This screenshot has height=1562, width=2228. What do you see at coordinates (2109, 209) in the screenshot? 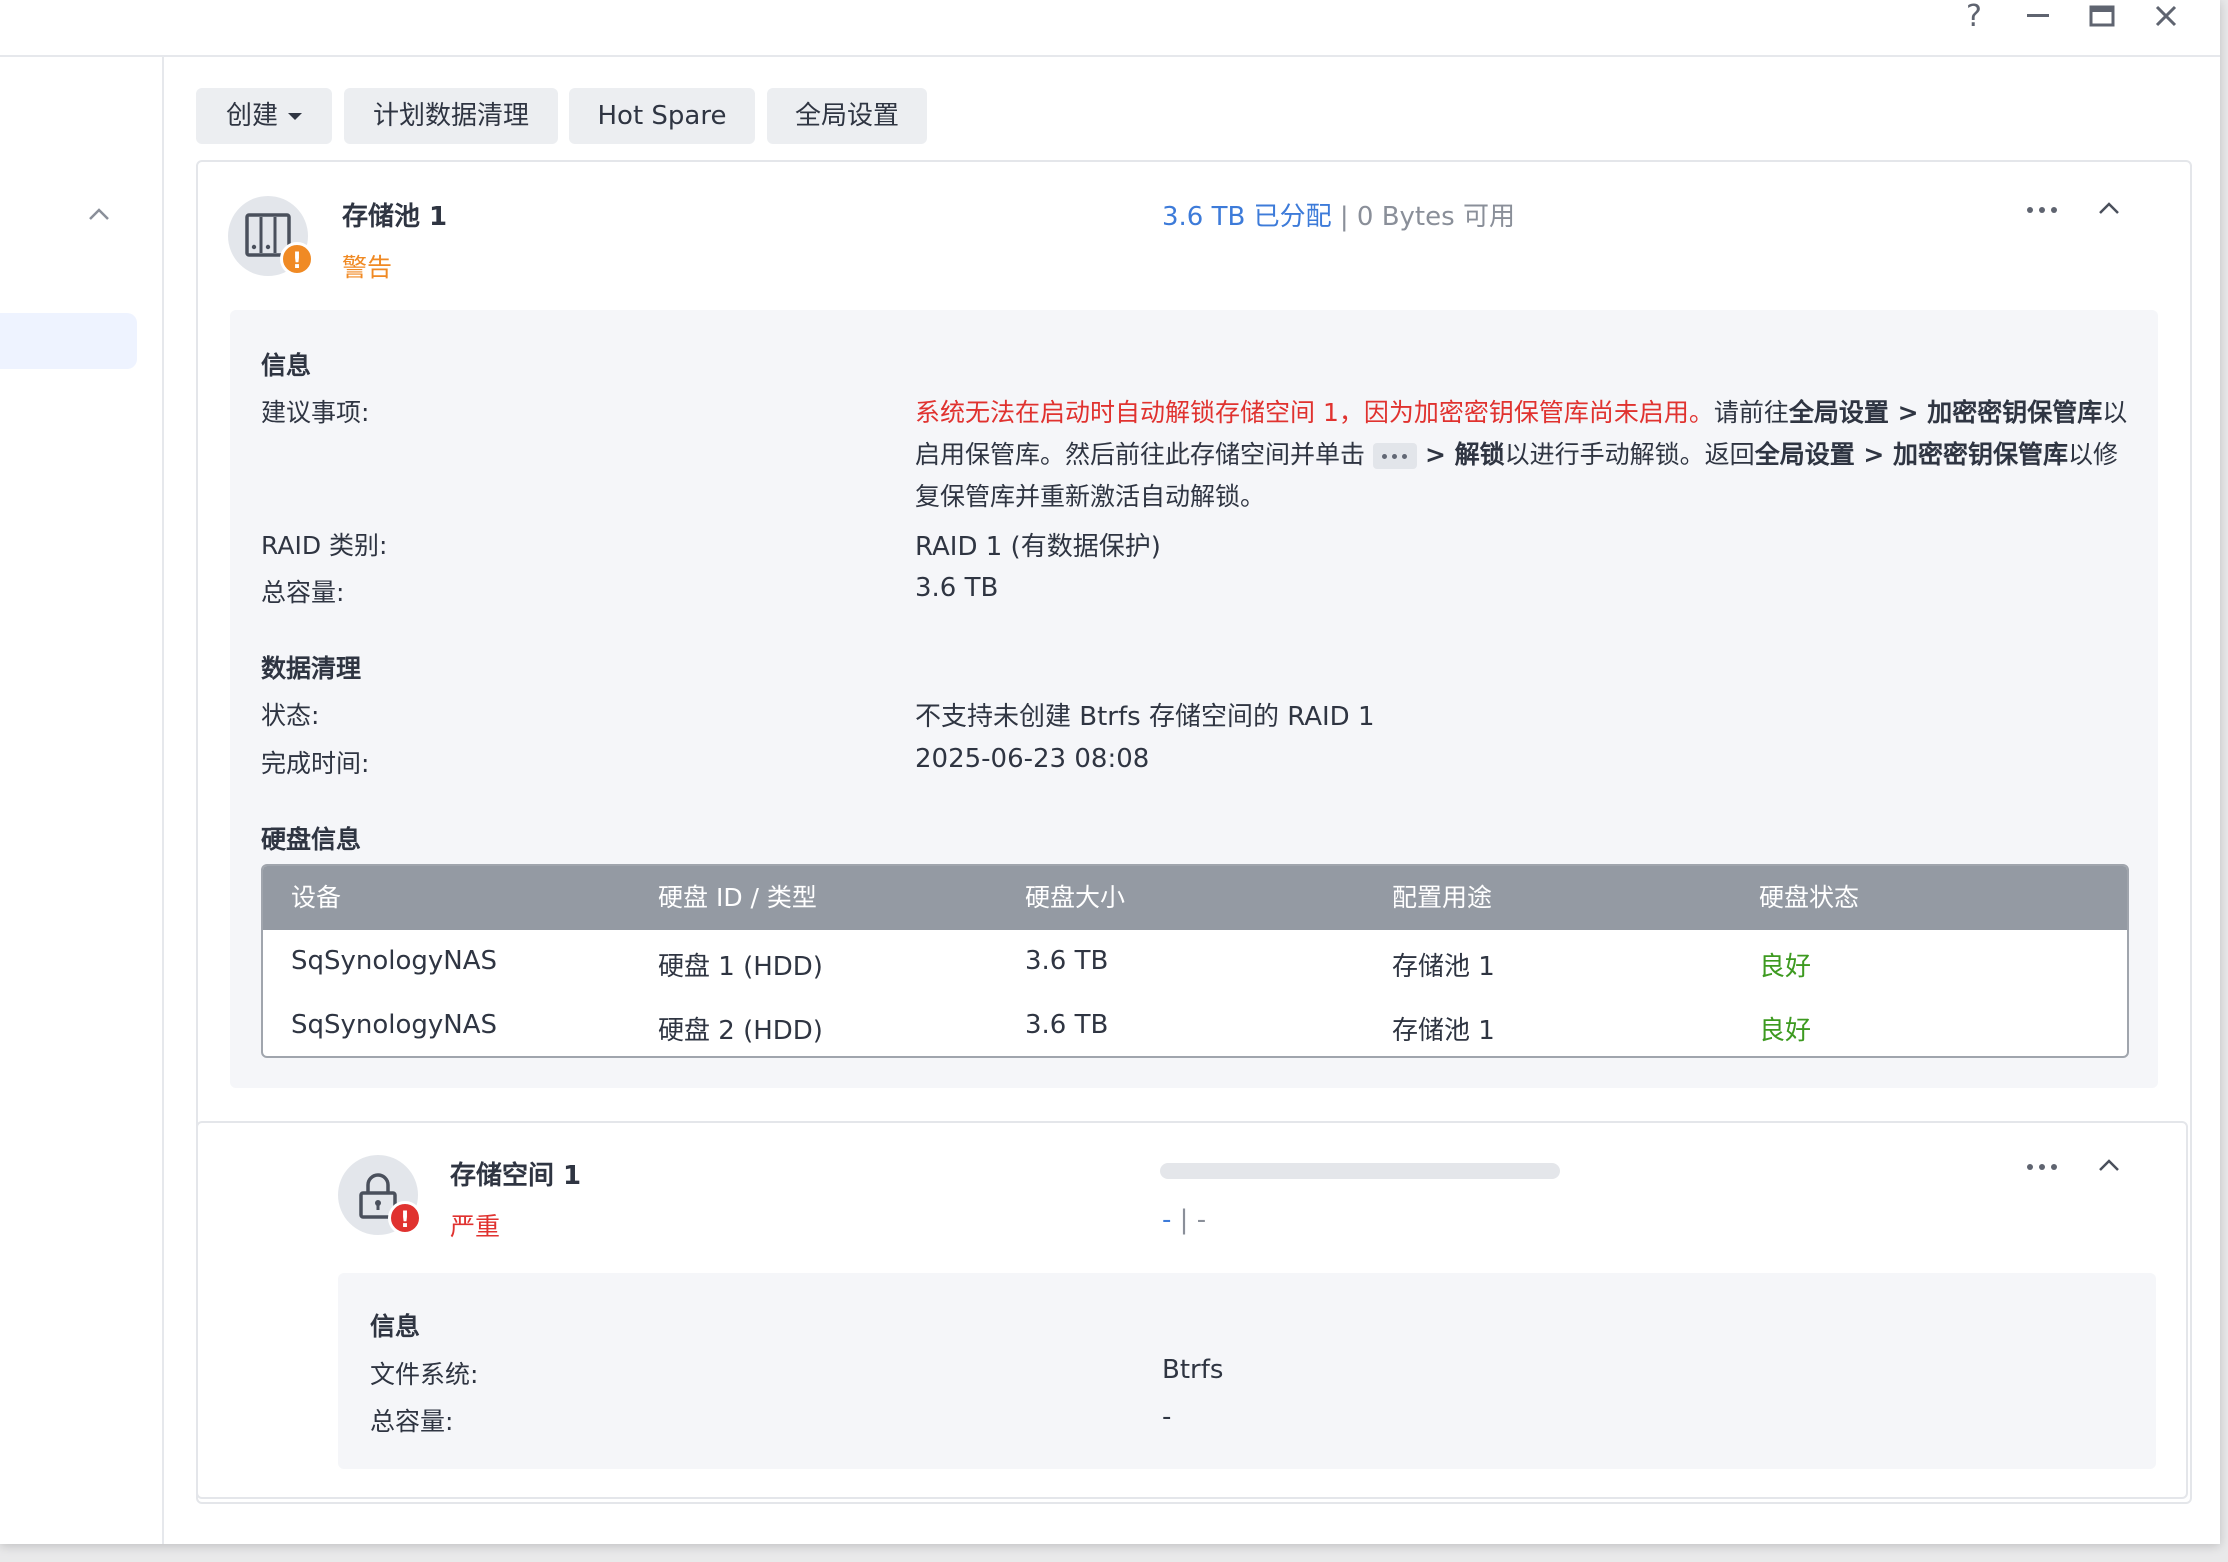
I see `collapse-chevron-up-icon` at bounding box center [2109, 209].